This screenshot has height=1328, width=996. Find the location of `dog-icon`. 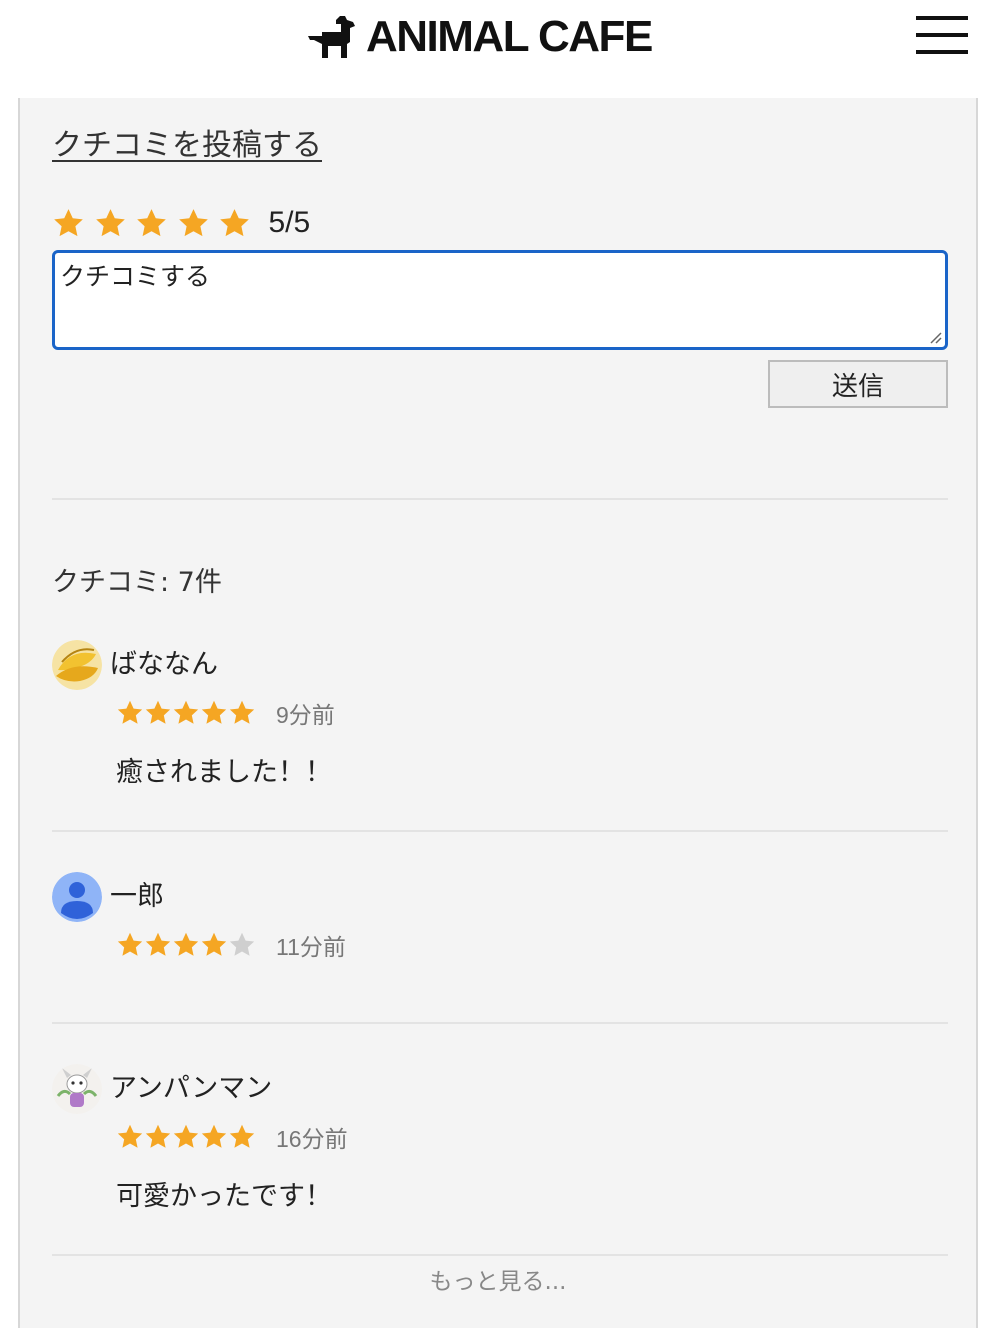

dog-icon is located at coordinates (331, 37).